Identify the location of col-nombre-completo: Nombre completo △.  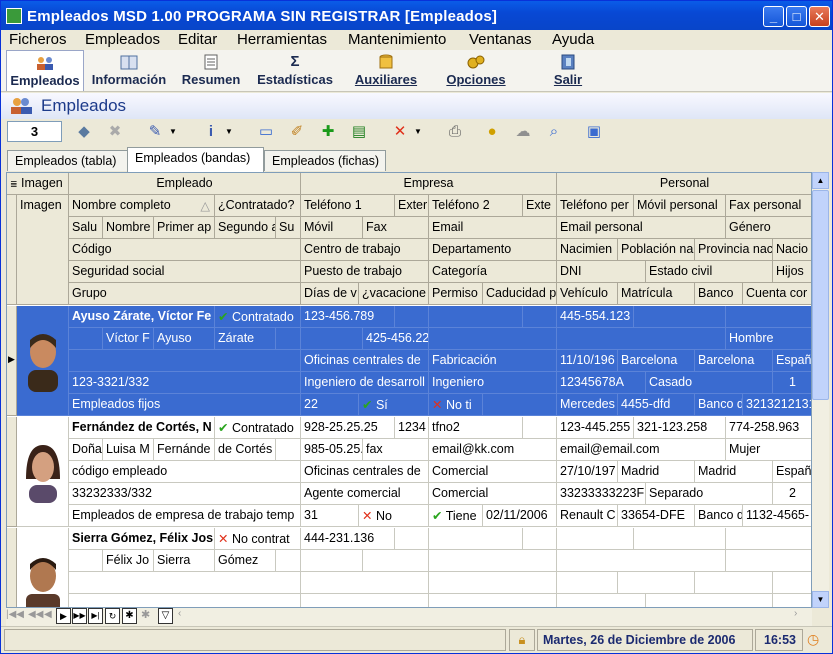
(142, 206).